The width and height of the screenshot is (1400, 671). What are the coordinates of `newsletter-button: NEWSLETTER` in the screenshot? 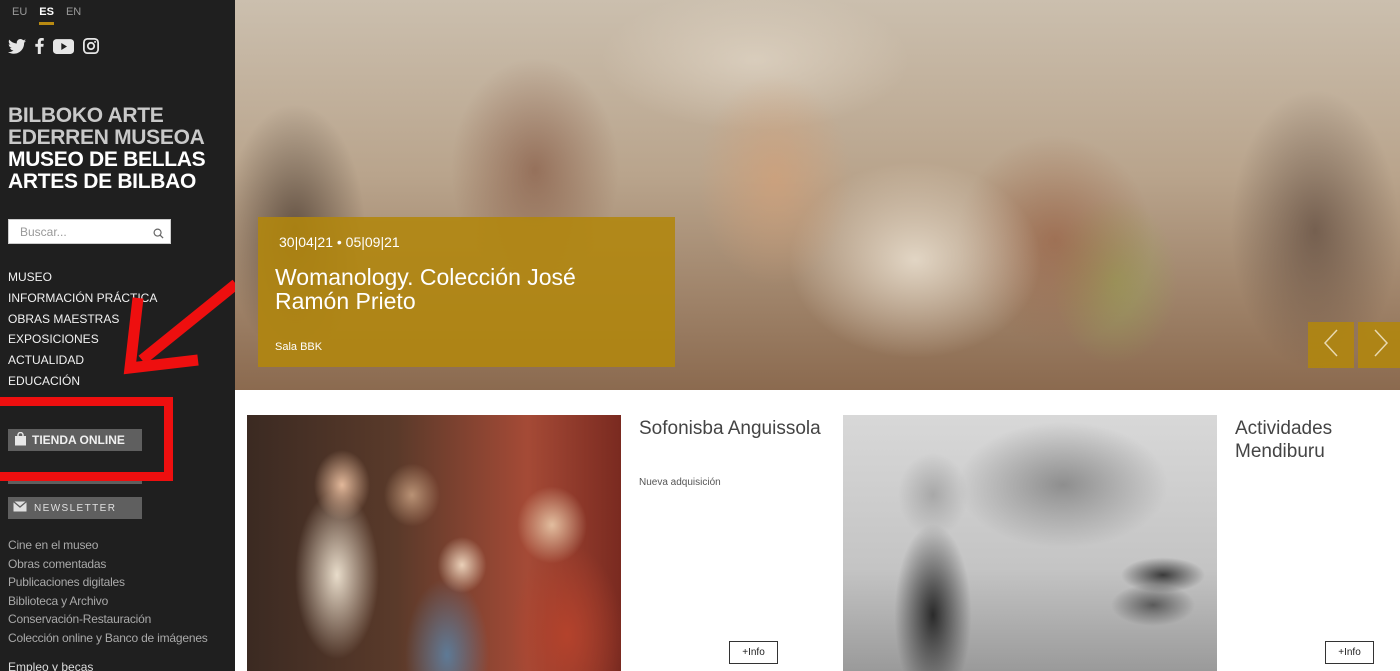 It's located at (75, 508).